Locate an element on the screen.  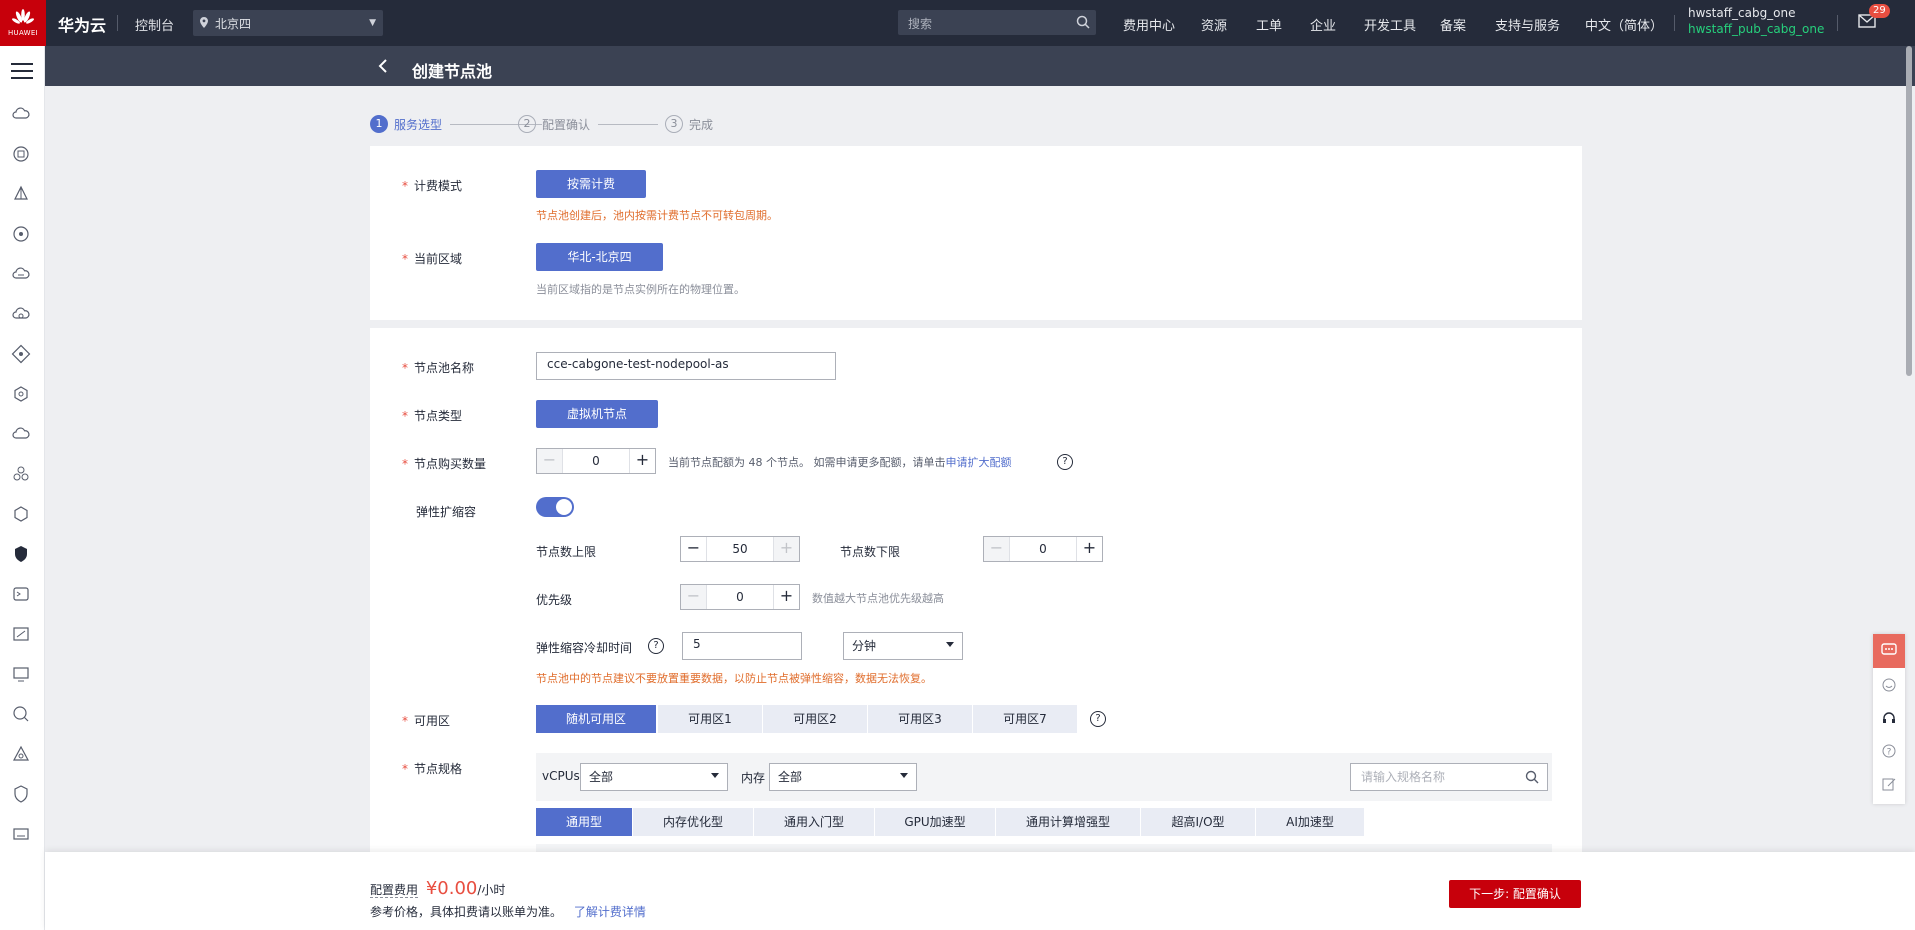
min-nodes-stepper: − 0 + is located at coordinates (1043, 549).